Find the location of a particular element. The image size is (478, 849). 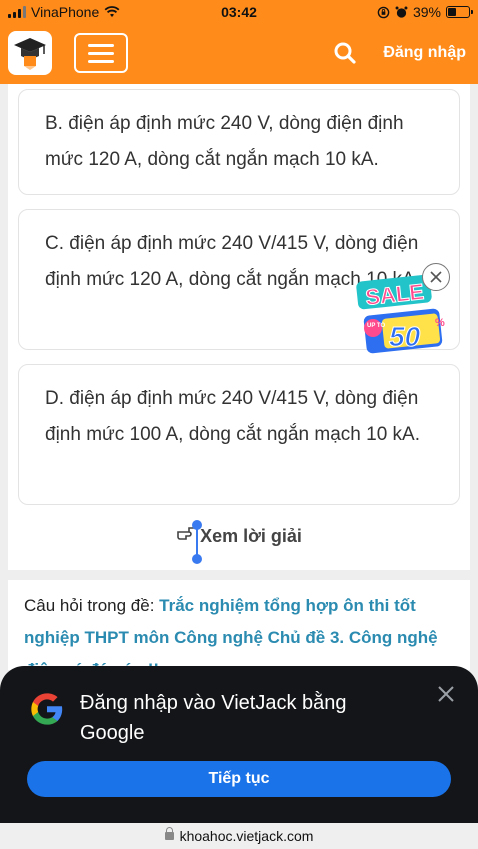

lock-icon is located at coordinates (169, 833).